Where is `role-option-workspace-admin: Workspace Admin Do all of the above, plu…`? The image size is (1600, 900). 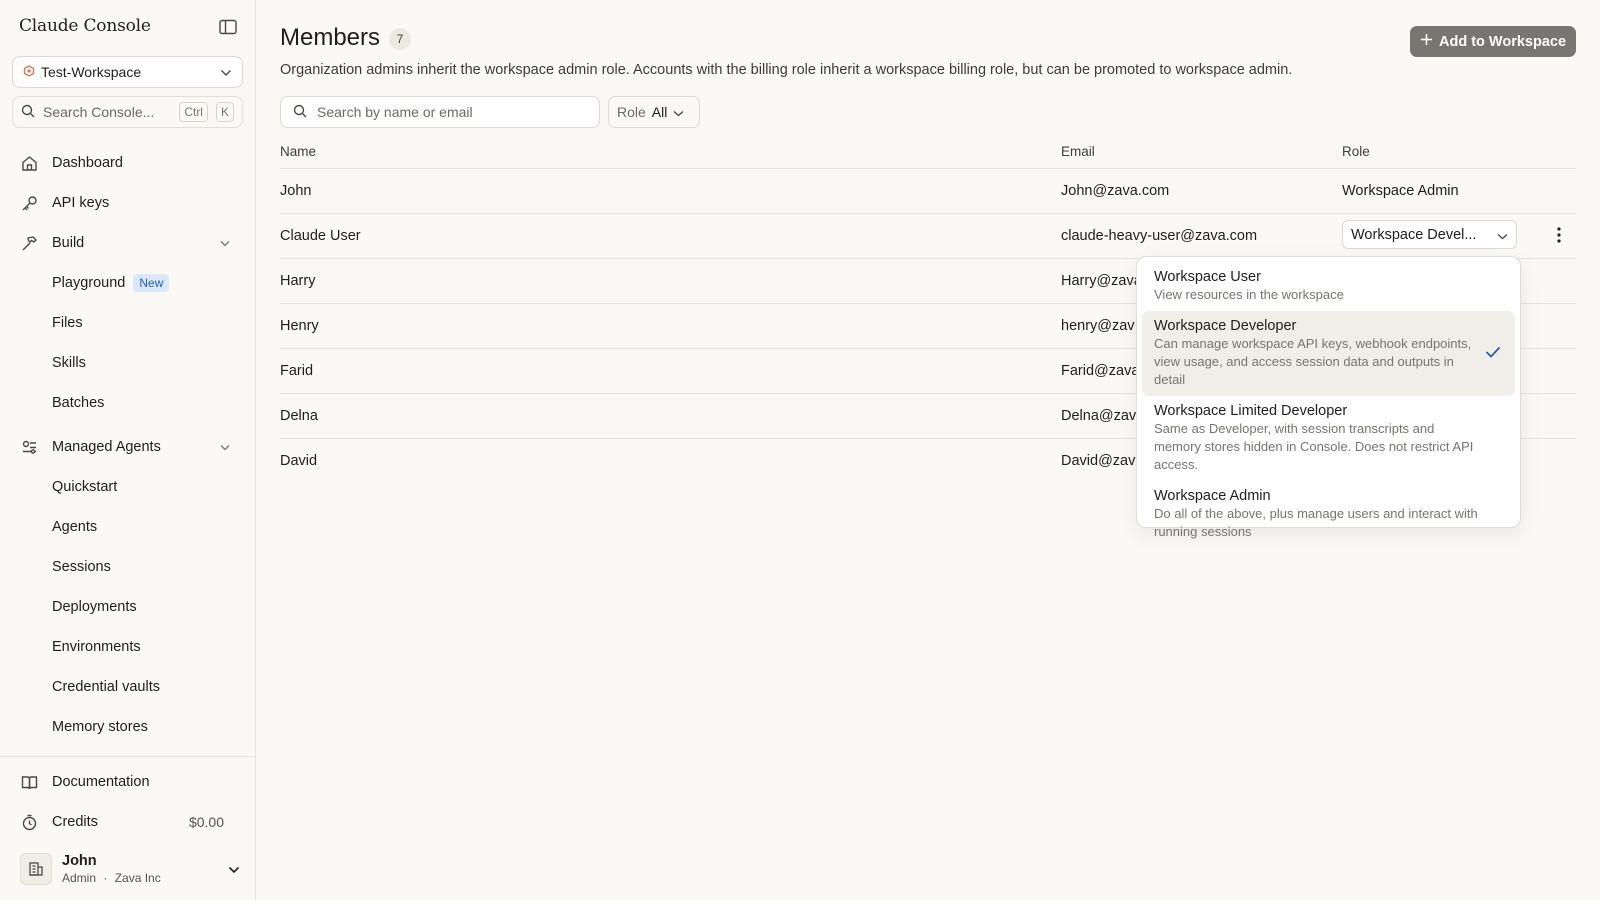 role-option-workspace-admin: Workspace Admin Do all of the above, plu… is located at coordinates (1328, 514).